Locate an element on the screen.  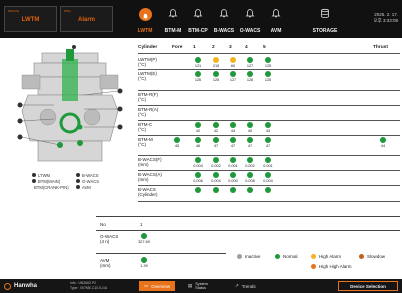
legend-text: BTM(CRANK-PIN) is located at coordinates (51, 187).